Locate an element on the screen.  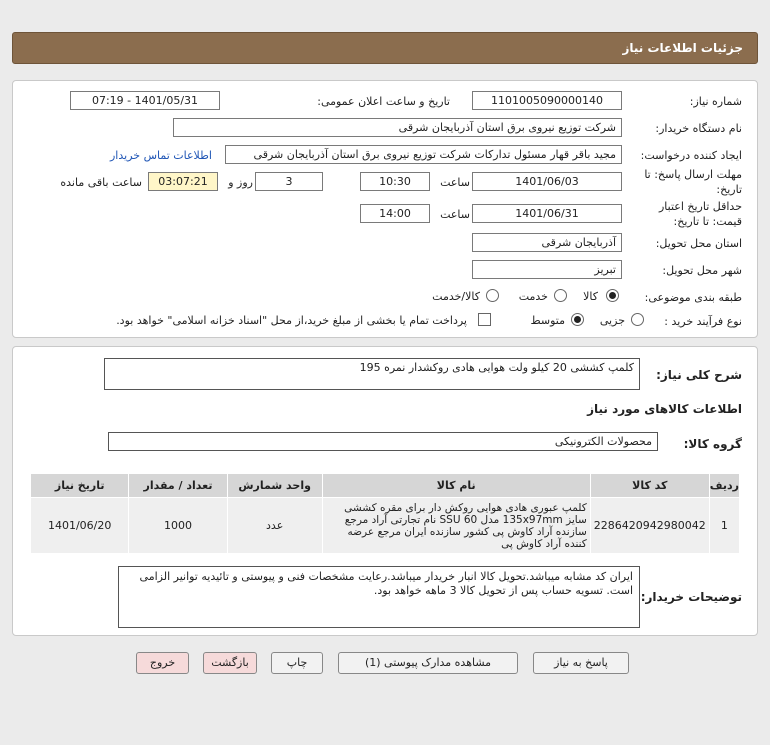
purchase-minor-radio is located at coordinates (637, 319).